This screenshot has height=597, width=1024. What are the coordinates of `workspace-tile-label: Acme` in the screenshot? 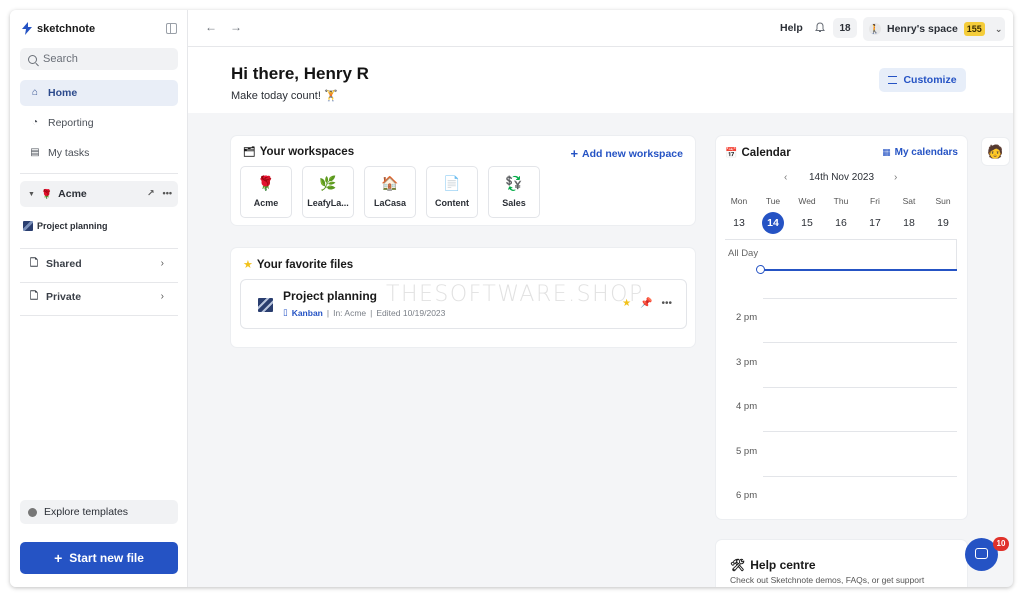 It's located at (266, 203).